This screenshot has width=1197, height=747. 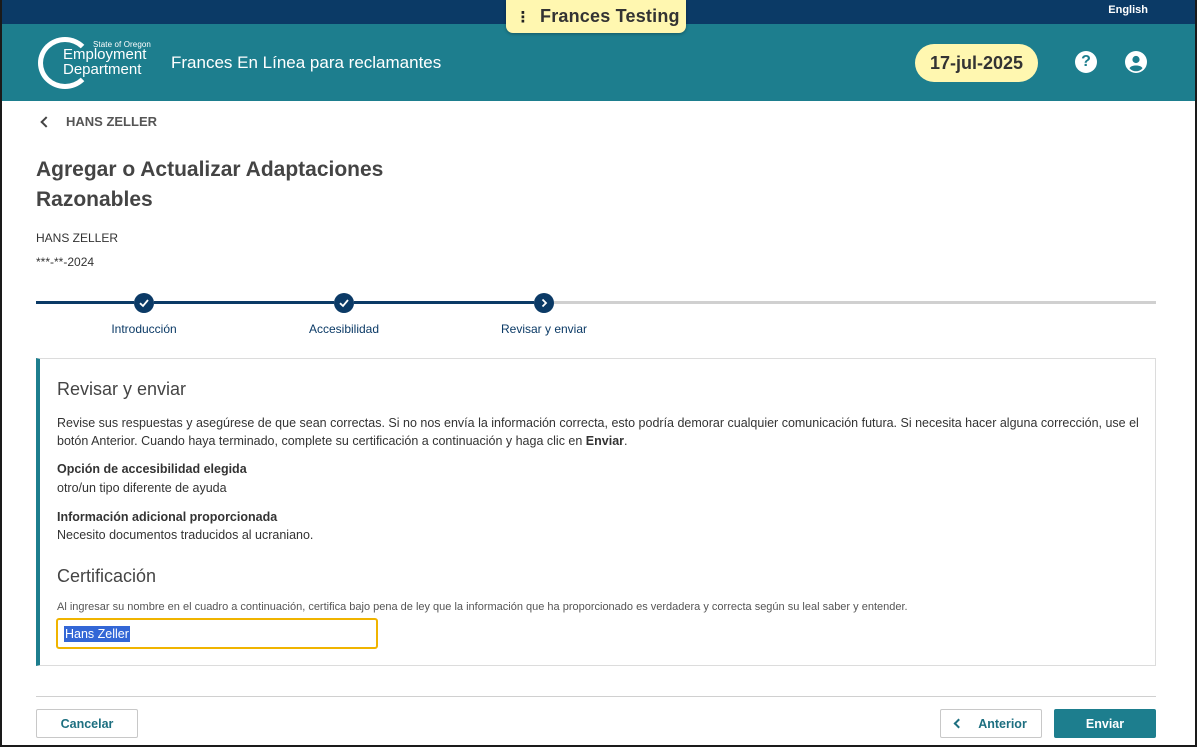 I want to click on submit-button: Enviar, so click(x=1105, y=723).